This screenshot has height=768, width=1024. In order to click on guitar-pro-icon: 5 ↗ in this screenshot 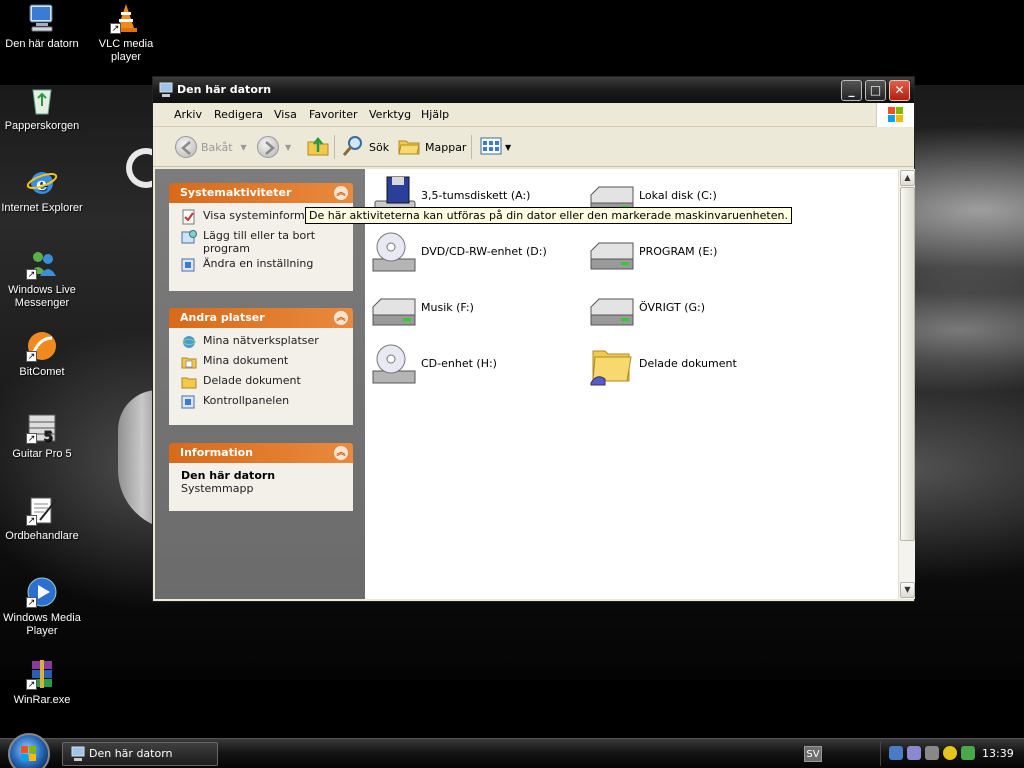, I will do `click(42, 428)`.